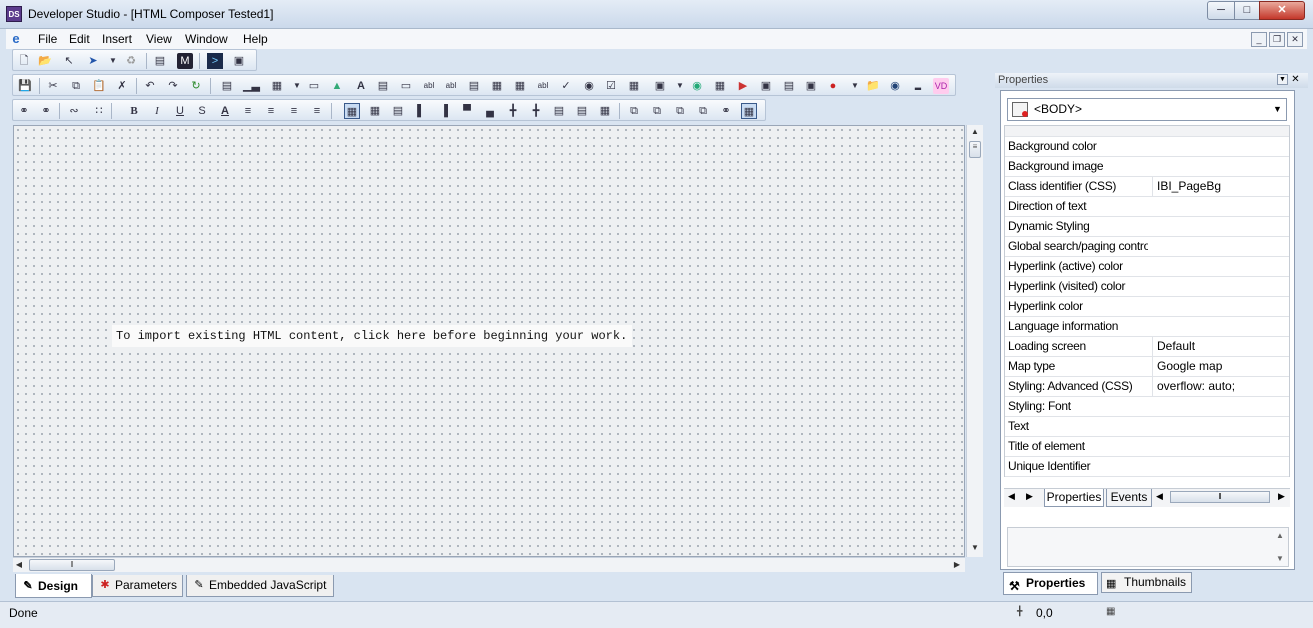 The width and height of the screenshot is (1313, 628). Describe the element at coordinates (202, 111) in the screenshot. I see `strikethrough-icon: S` at that location.